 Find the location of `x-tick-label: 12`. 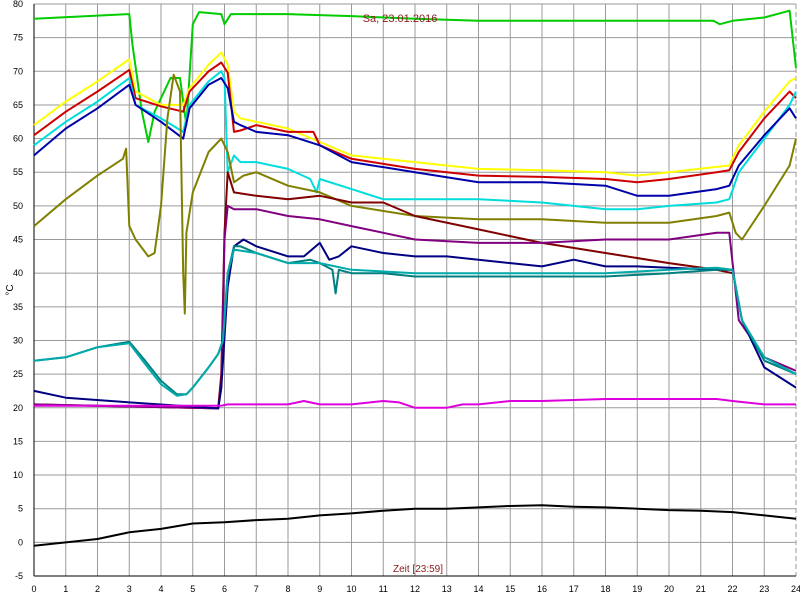

x-tick-label: 12 is located at coordinates (415, 589).